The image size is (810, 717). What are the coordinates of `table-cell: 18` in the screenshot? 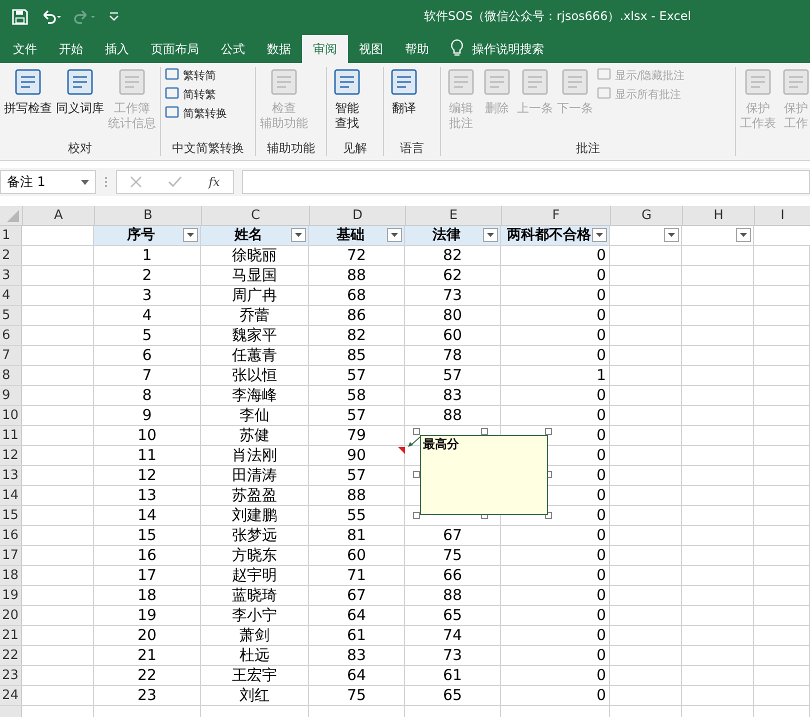 It's located at (147, 595).